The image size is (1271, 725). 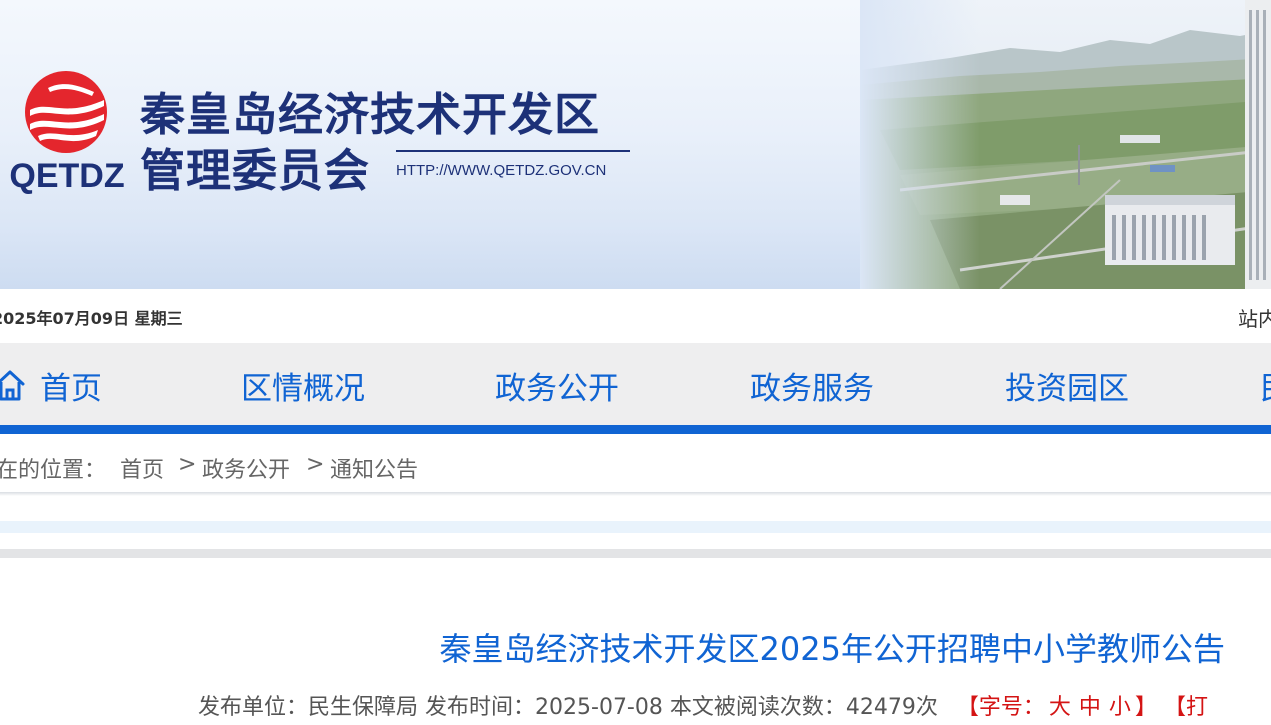 I want to click on nav-item-investment-parks: 投资园区, so click(x=1067, y=385).